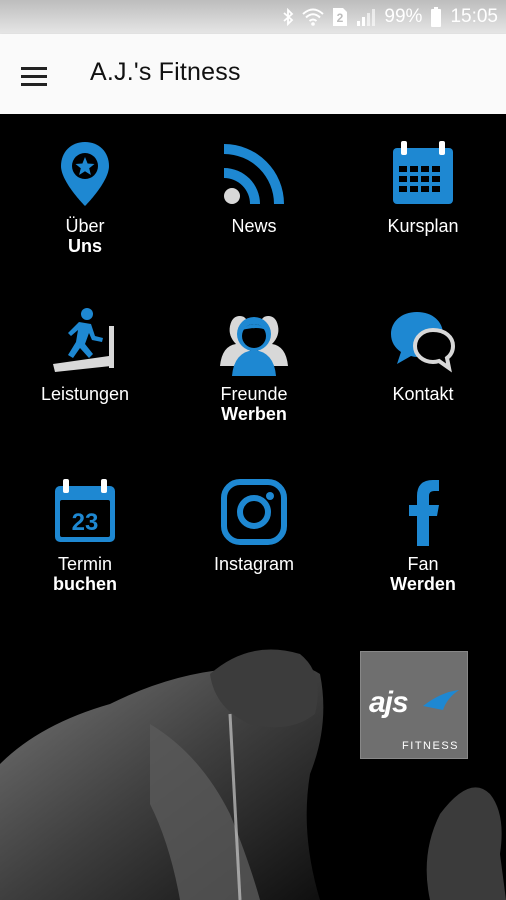  I want to click on calendar-23-icon: 23, so click(85, 510).